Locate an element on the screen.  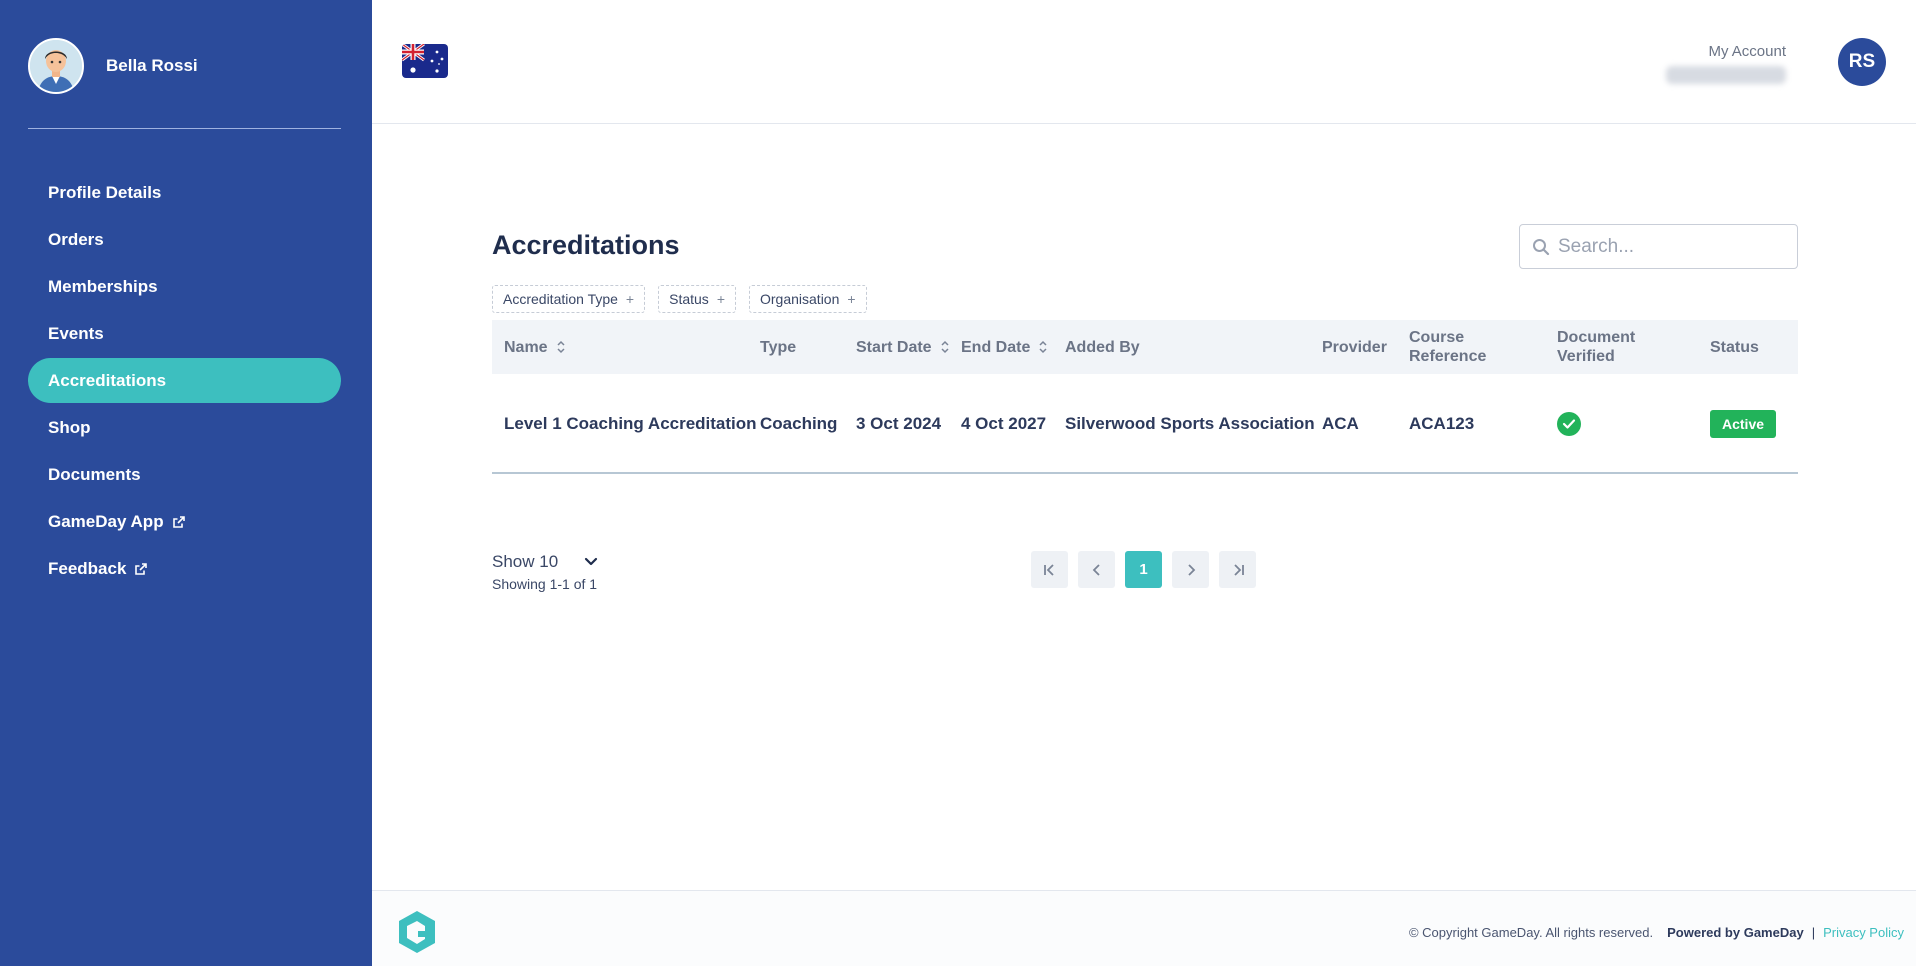
account-name-redacted is located at coordinates (1726, 75).